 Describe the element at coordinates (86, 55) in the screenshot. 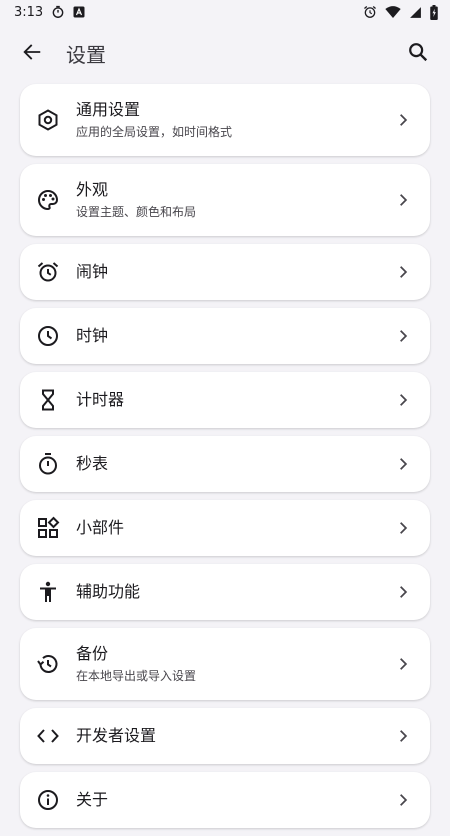

I see `page-title: 设置` at that location.